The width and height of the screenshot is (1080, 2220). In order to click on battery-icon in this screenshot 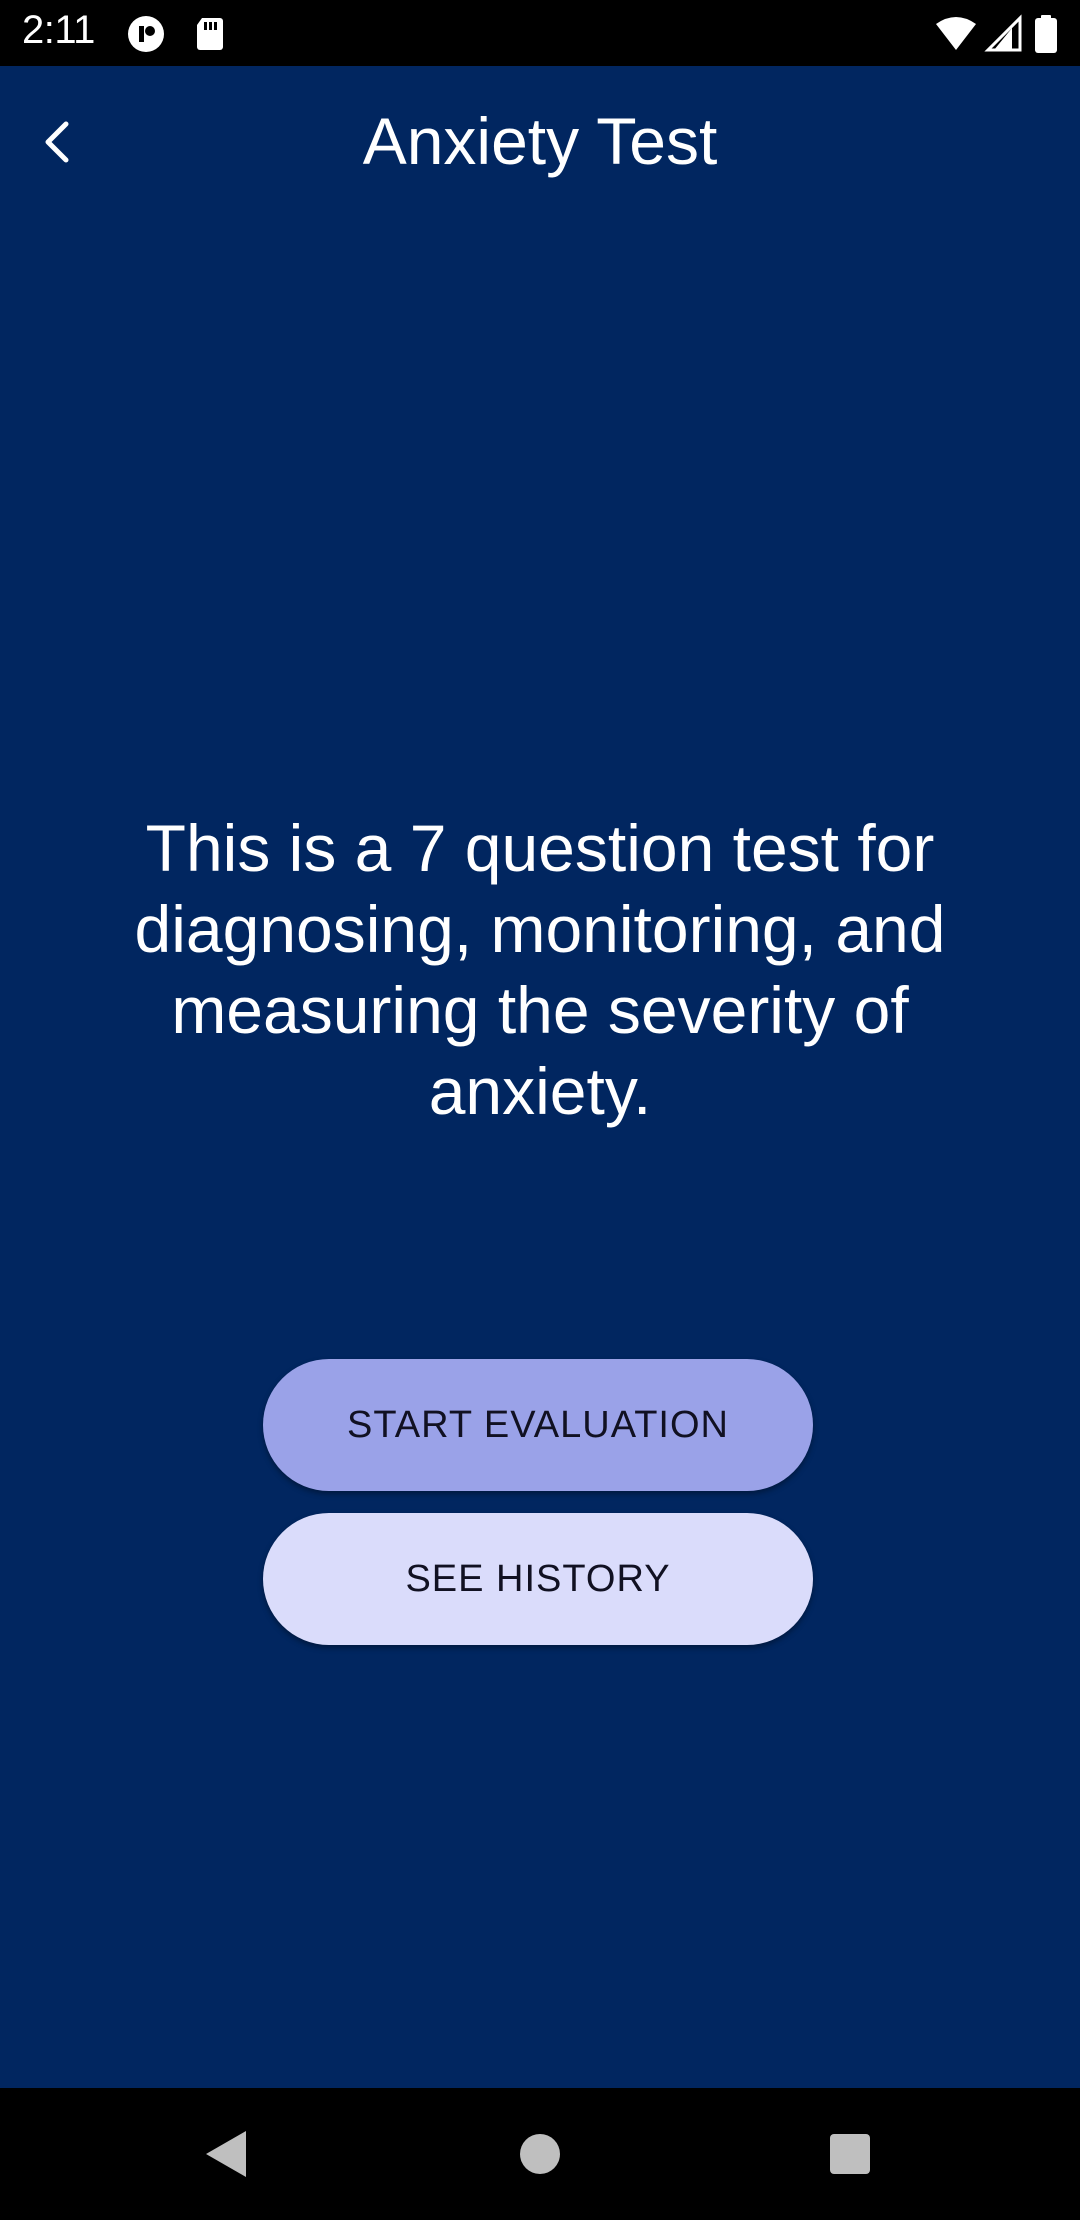, I will do `click(1046, 34)`.